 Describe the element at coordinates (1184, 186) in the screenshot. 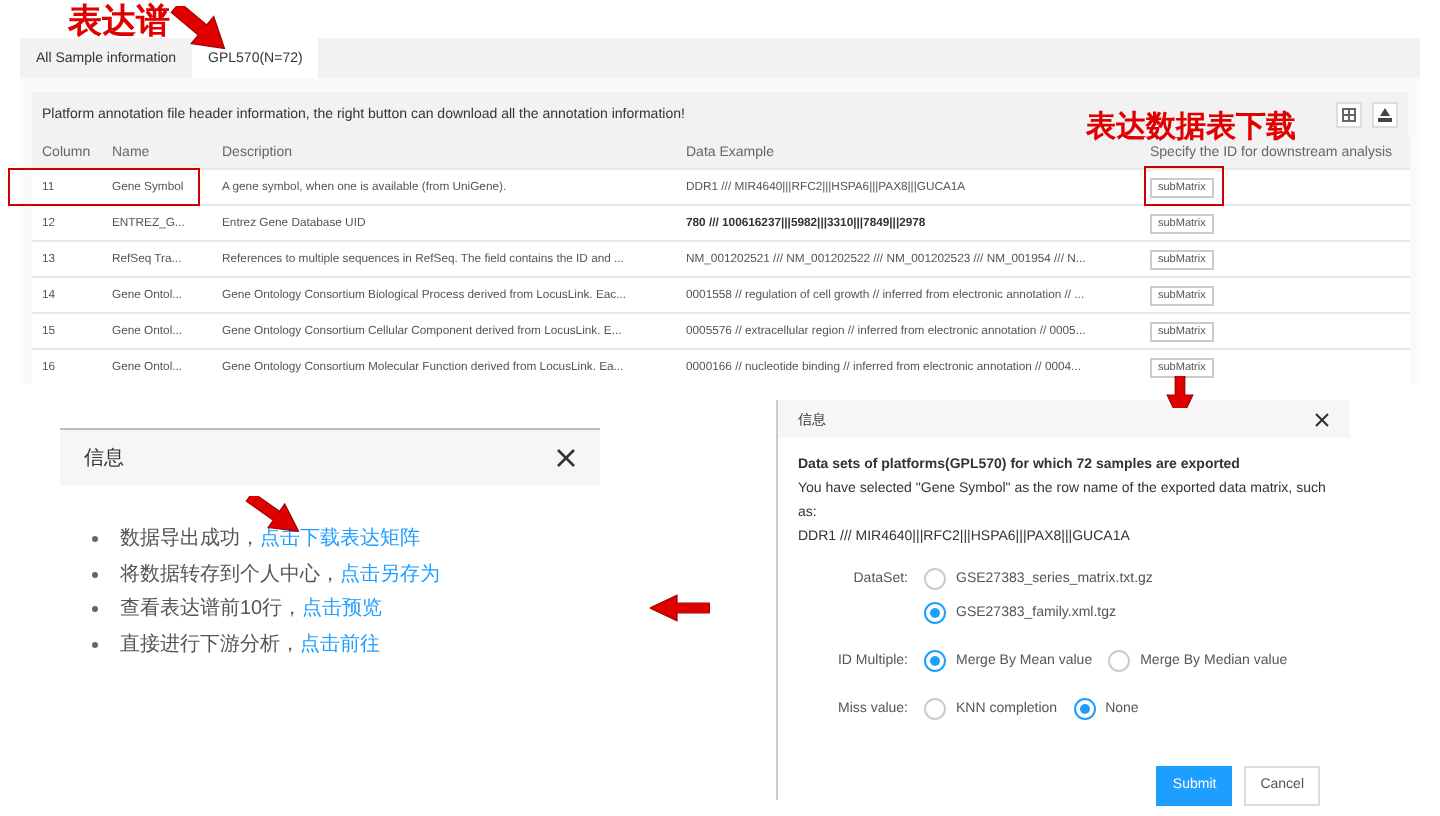

I see `highlight-frame` at that location.